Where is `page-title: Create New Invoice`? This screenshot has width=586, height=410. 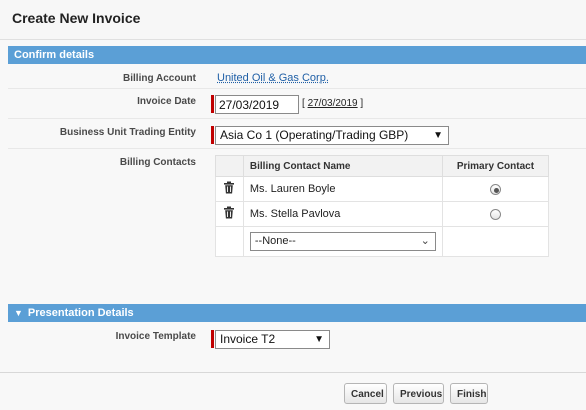
page-title: Create New Invoice is located at coordinates (76, 18).